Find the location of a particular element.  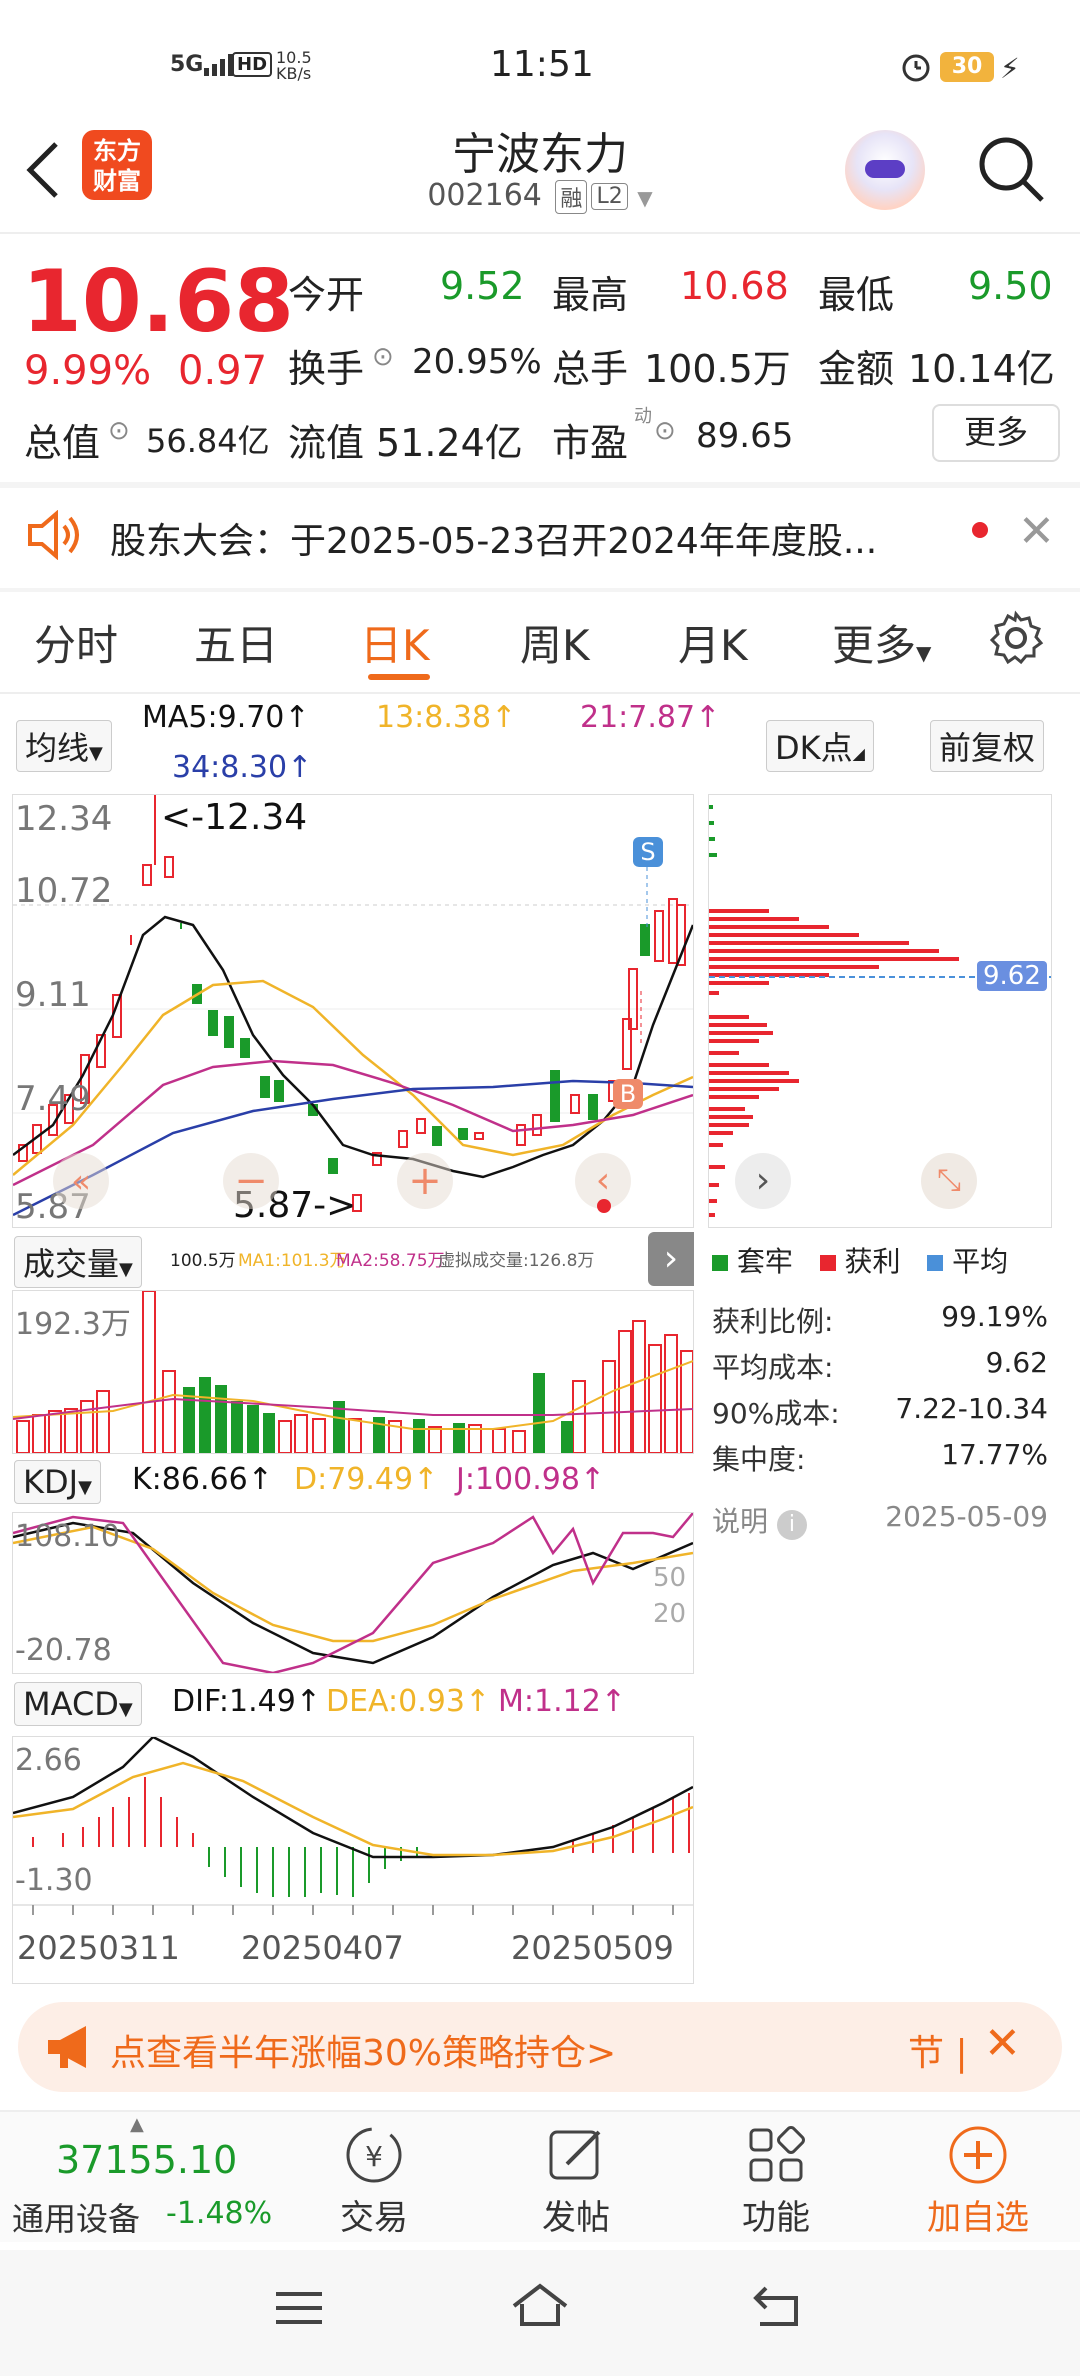

index-change: -1.48% is located at coordinates (219, 2213).